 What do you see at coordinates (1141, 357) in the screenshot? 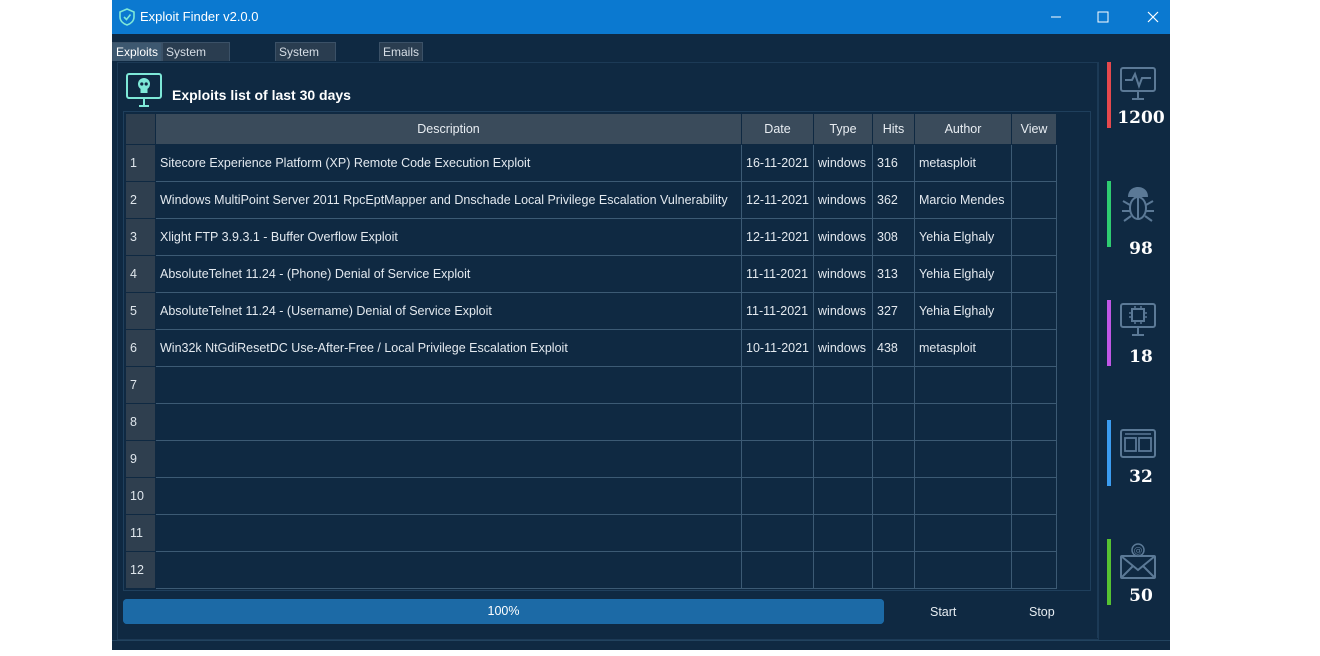
I see `stat-value-hardware: 18` at bounding box center [1141, 357].